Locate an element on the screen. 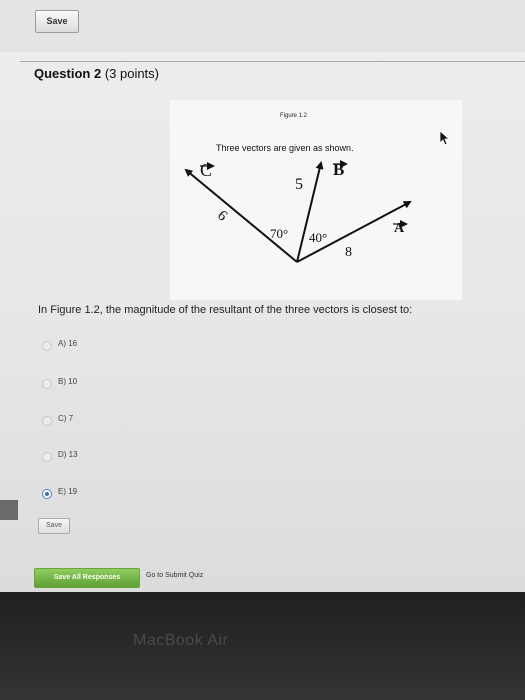  angle-70: 70° is located at coordinates (279, 233).